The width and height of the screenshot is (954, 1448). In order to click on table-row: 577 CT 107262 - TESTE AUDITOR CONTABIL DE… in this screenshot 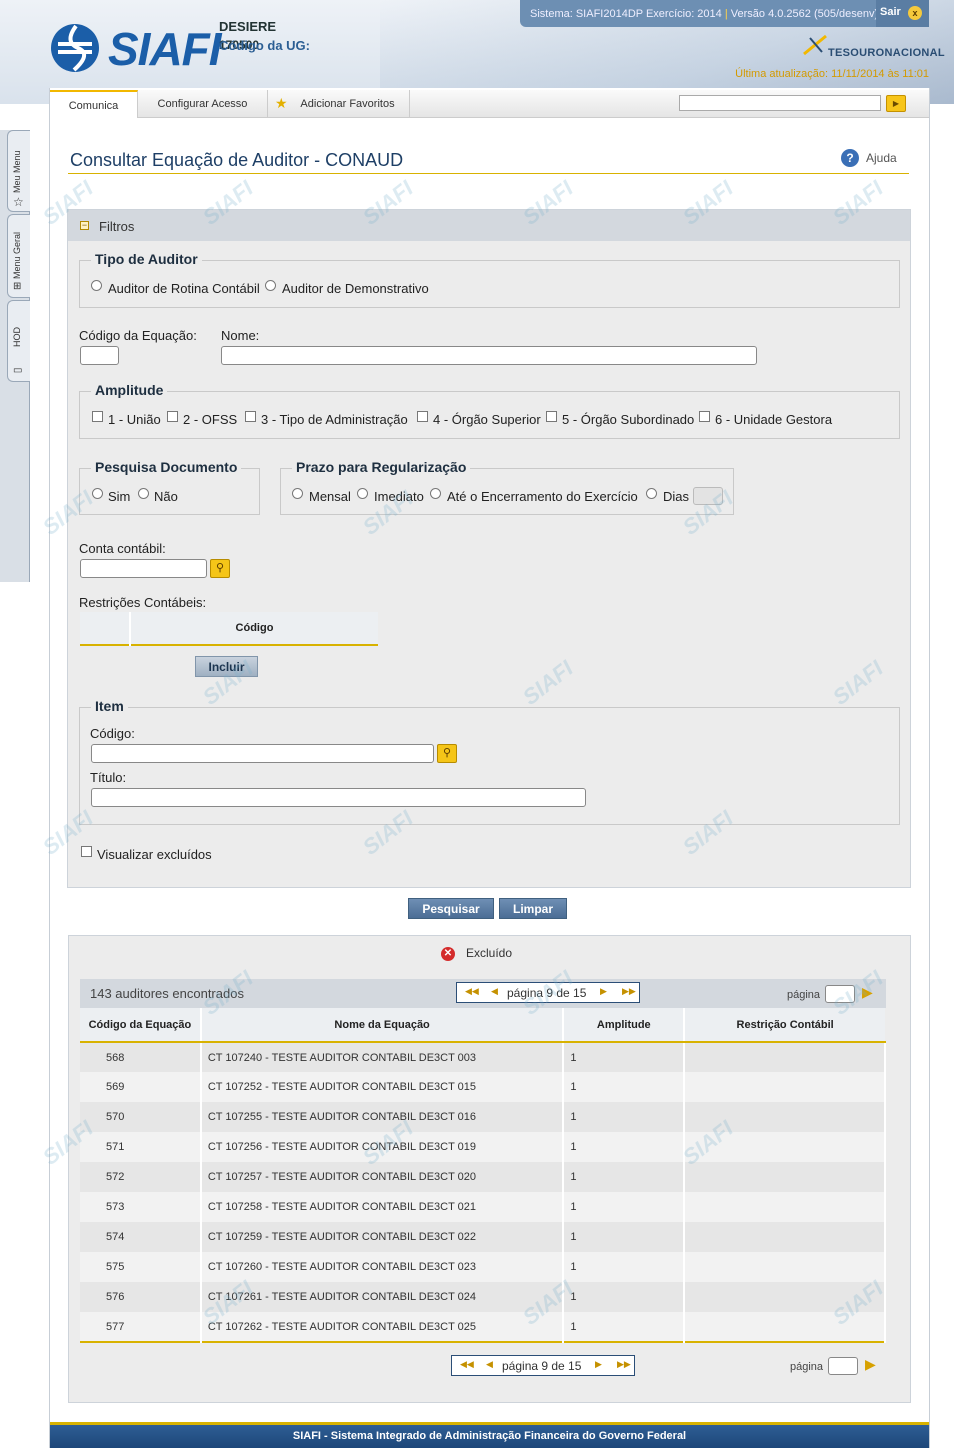, I will do `click(483, 1327)`.